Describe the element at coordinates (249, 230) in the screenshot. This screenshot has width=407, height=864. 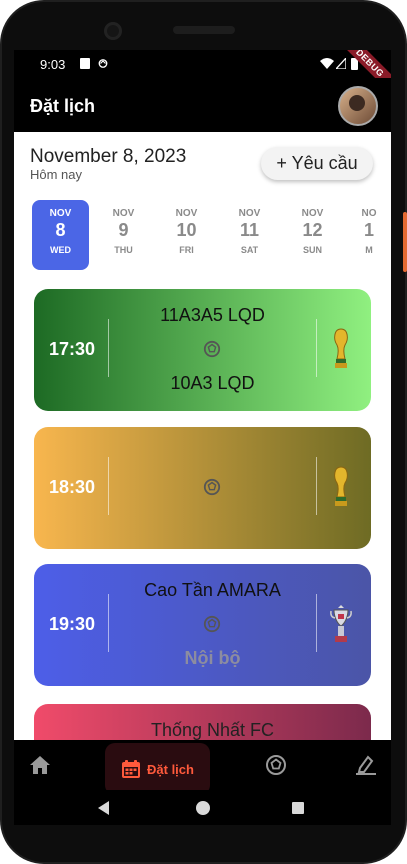
I see `day-number: 11` at that location.